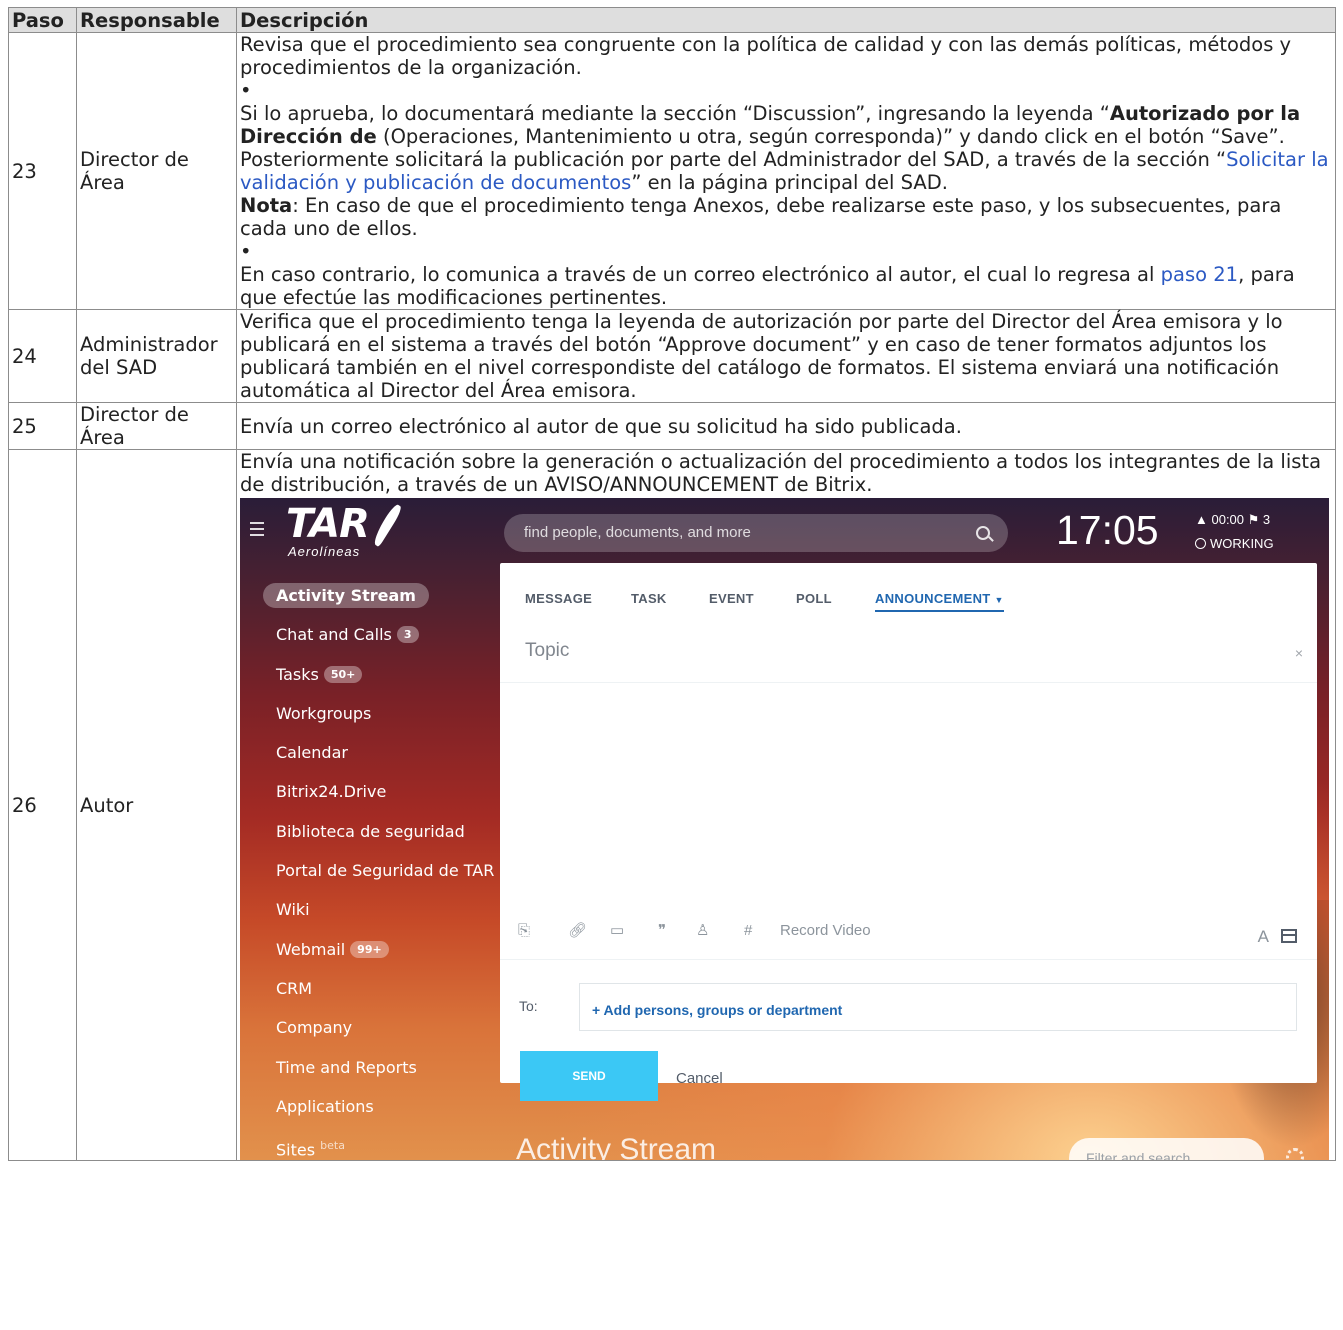  I want to click on count-badge: 3, so click(407, 635).